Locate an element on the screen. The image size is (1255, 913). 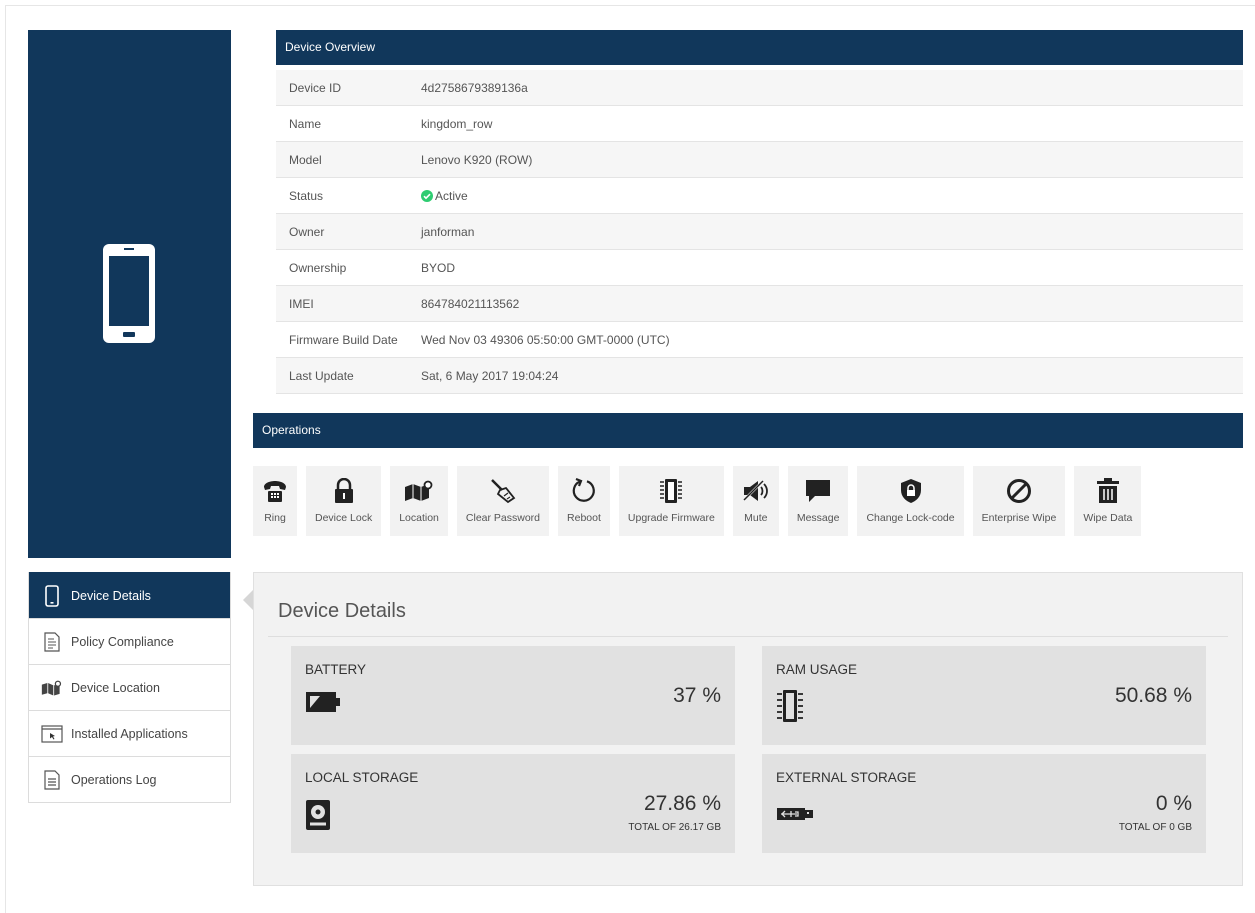
mobile-icon is located at coordinates (52, 595).